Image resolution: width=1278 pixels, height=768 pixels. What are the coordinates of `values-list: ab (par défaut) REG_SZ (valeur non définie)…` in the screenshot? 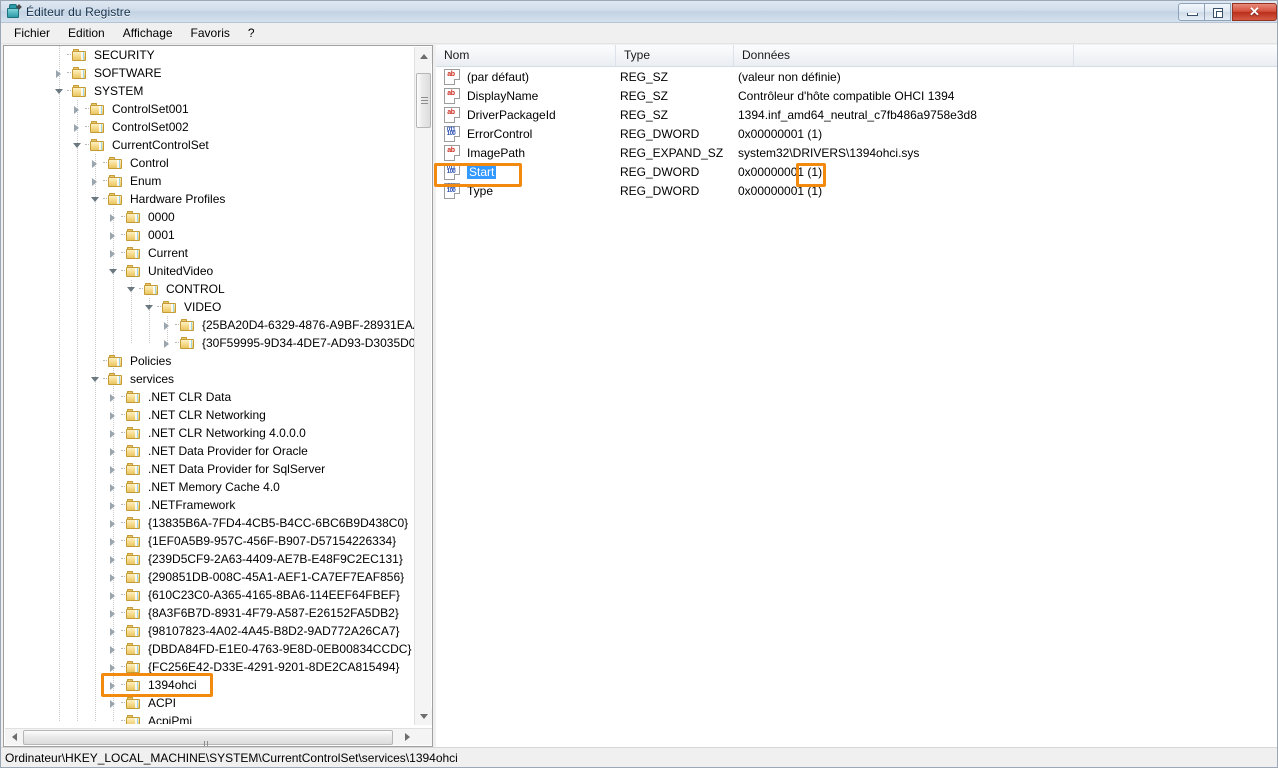 It's located at (856, 133).